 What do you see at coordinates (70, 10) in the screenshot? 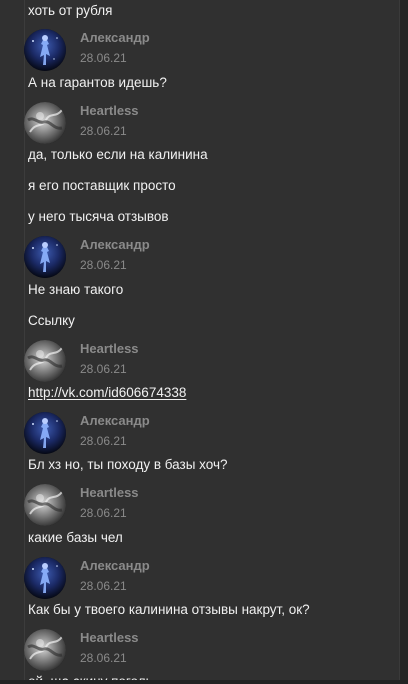
I see `message-text: хоть от рубля` at bounding box center [70, 10].